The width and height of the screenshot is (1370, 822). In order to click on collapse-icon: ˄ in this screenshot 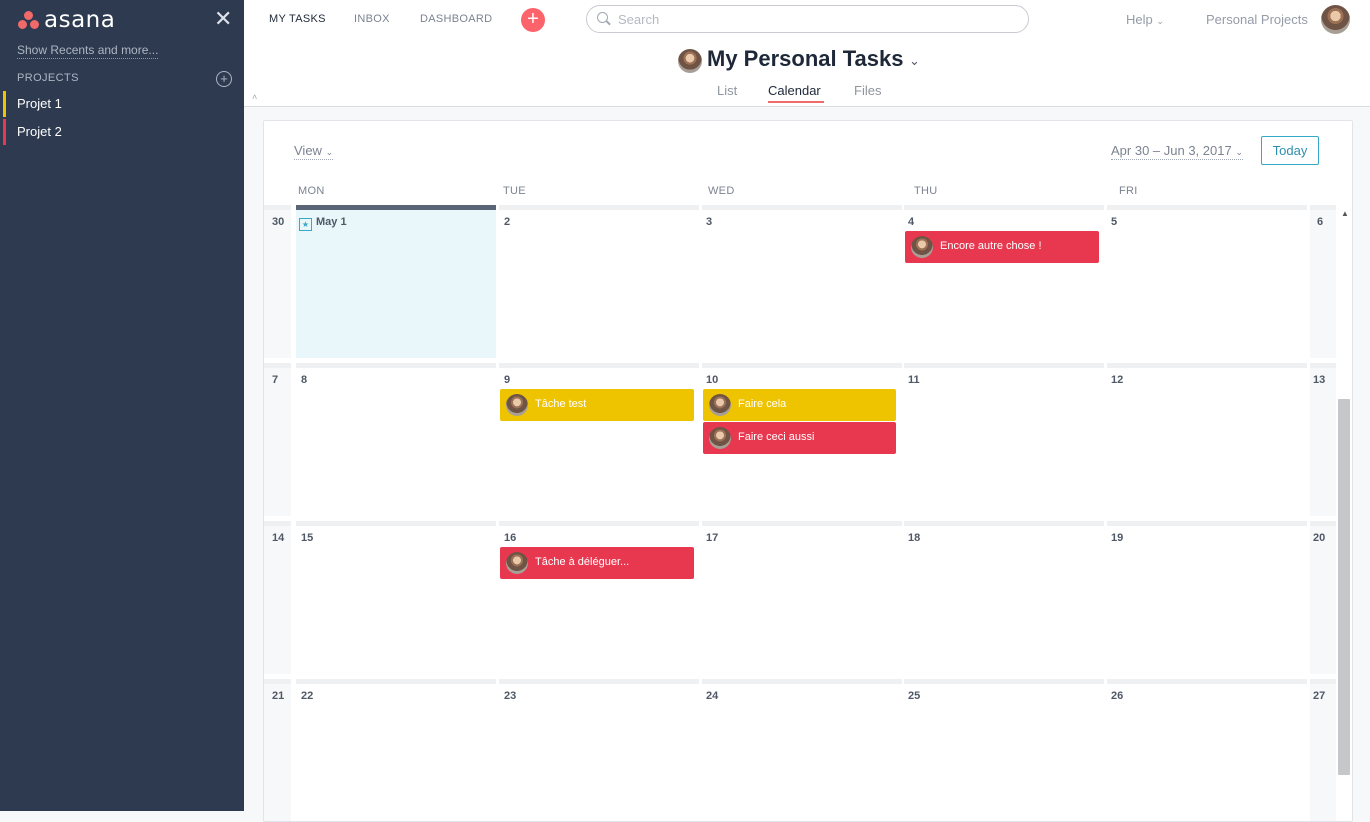, I will do `click(254, 97)`.